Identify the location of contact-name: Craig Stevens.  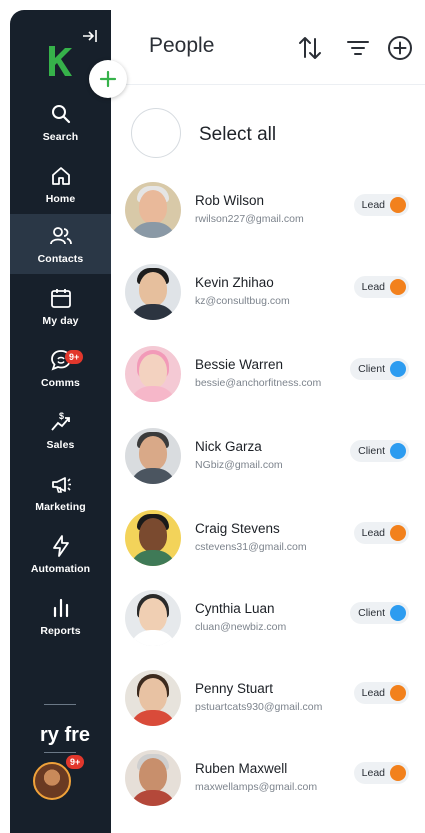
(237, 528).